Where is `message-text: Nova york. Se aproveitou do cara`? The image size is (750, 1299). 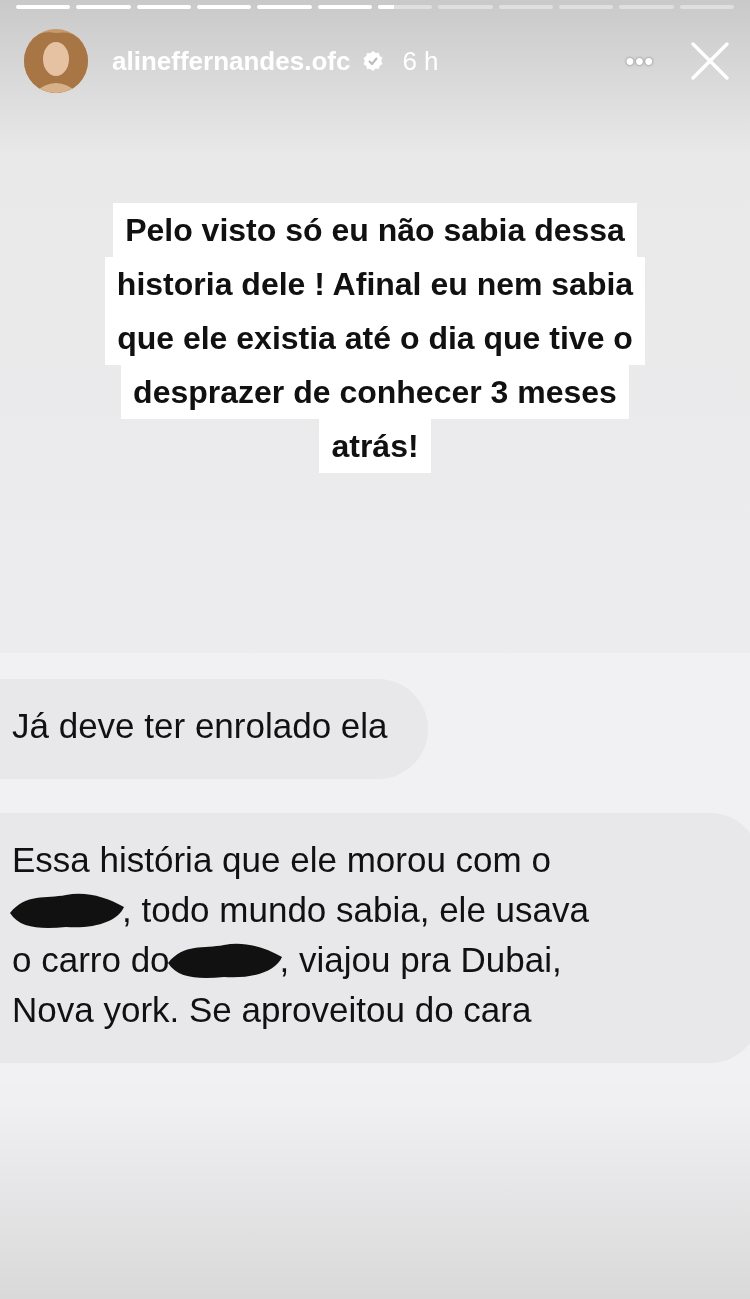 message-text: Nova york. Se aproveitou do cara is located at coordinates (272, 1010).